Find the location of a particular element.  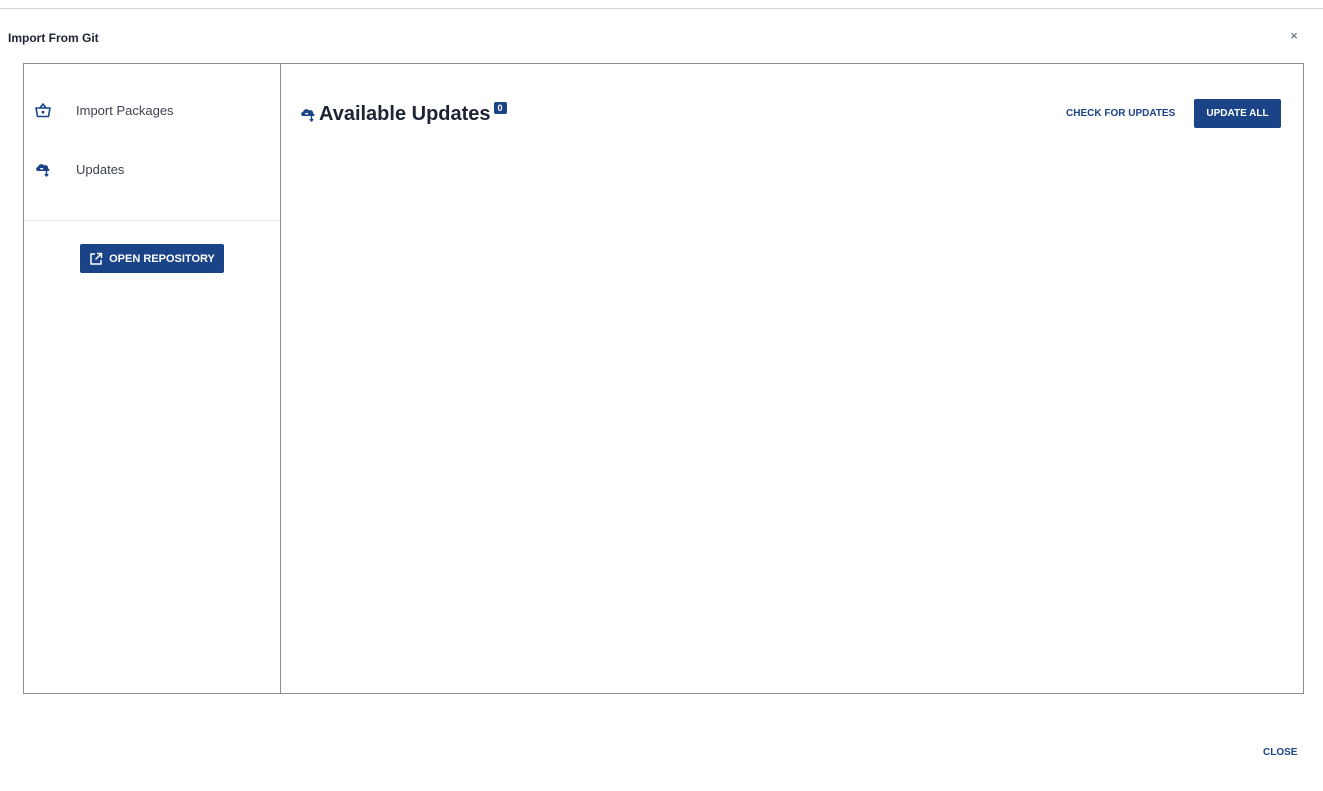

update-all-button: UPDATE ALL is located at coordinates (1237, 113).